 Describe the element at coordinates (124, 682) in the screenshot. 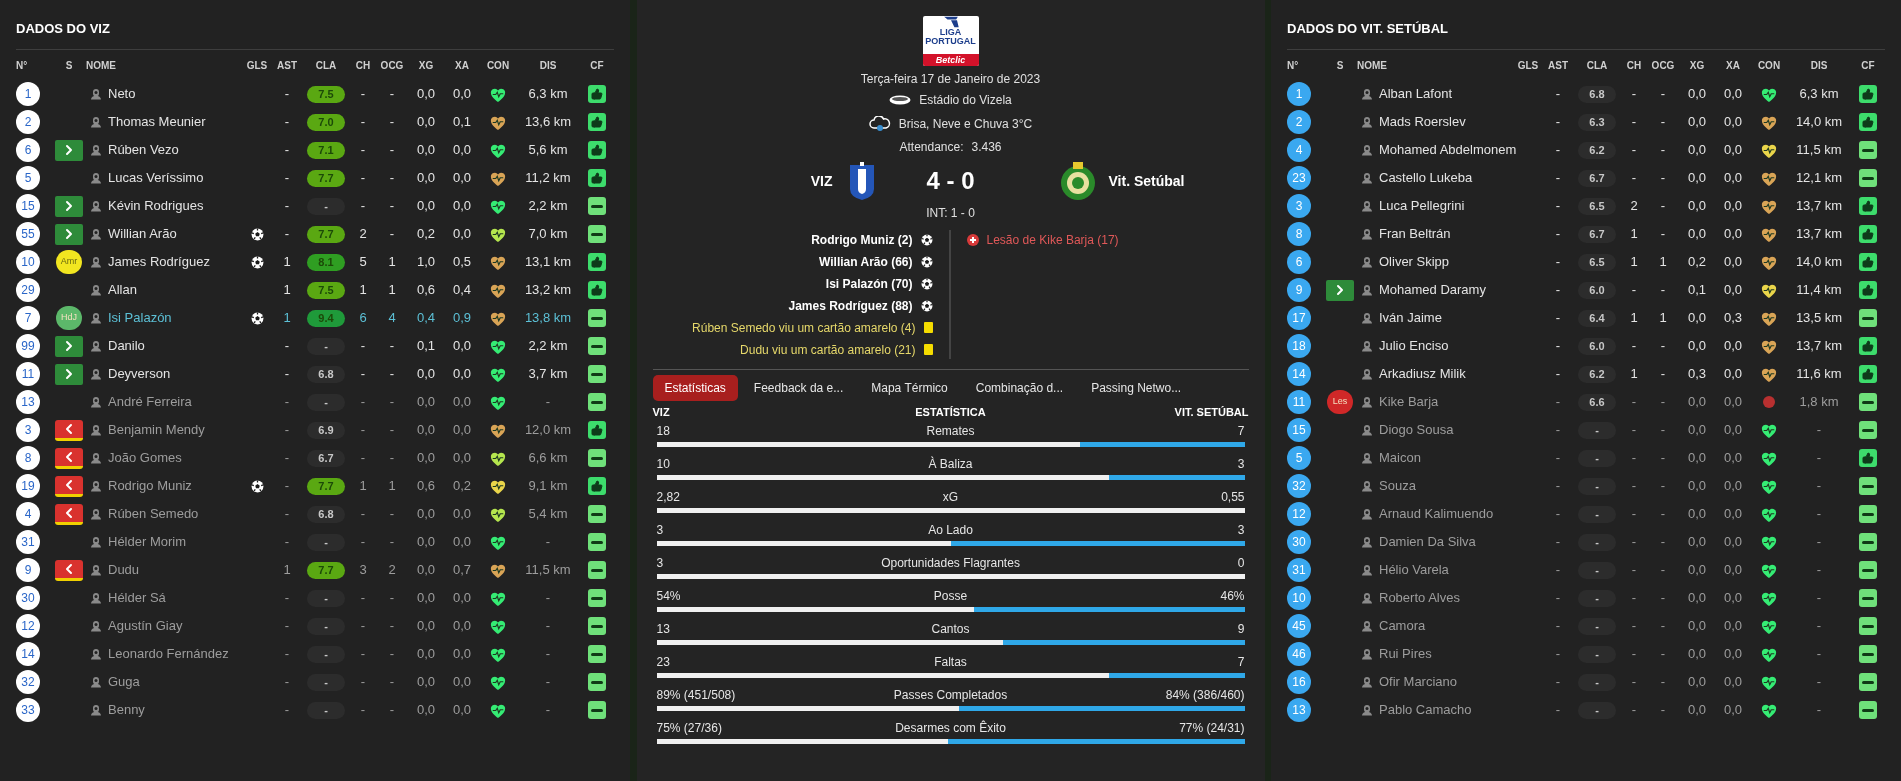

I see `player-name: Guga` at that location.